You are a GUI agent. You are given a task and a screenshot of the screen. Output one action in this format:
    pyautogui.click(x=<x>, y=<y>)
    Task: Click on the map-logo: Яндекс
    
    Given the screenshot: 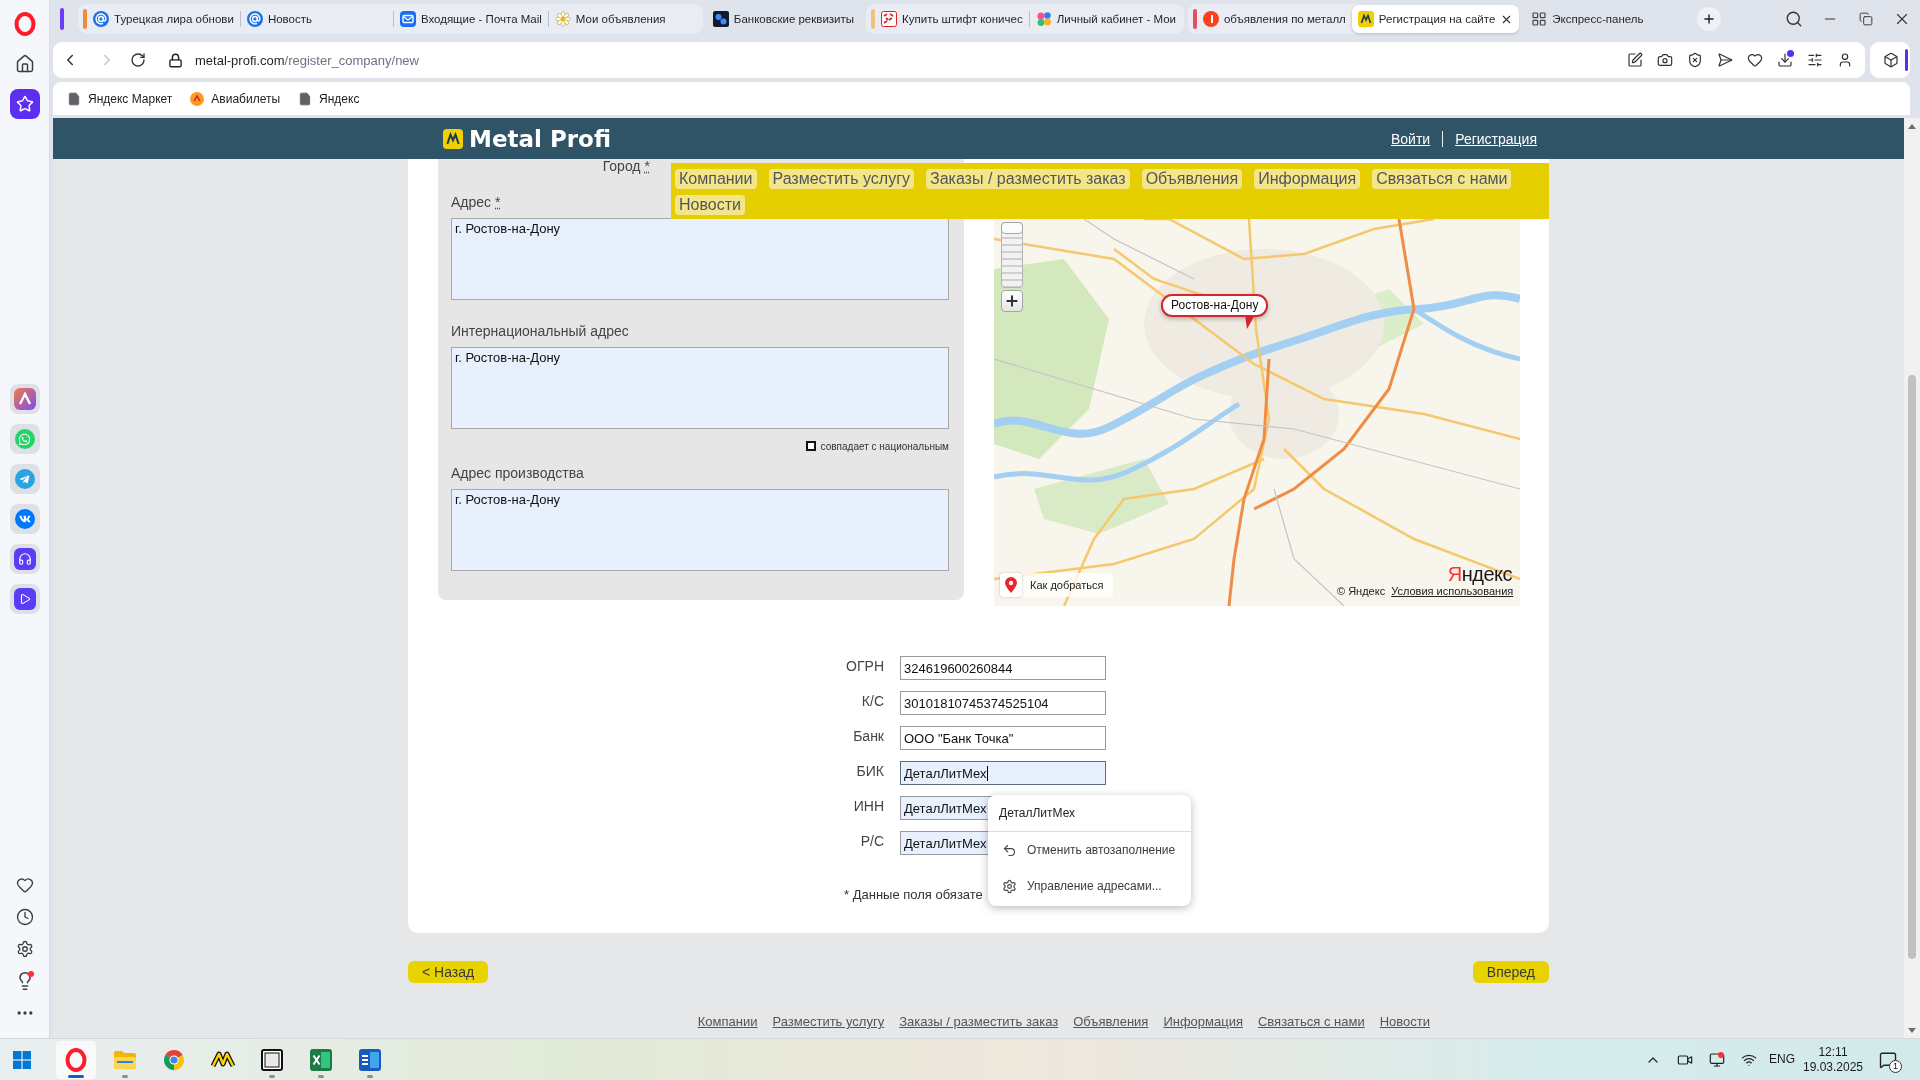 What is the action you would take?
    pyautogui.click(x=1479, y=574)
    